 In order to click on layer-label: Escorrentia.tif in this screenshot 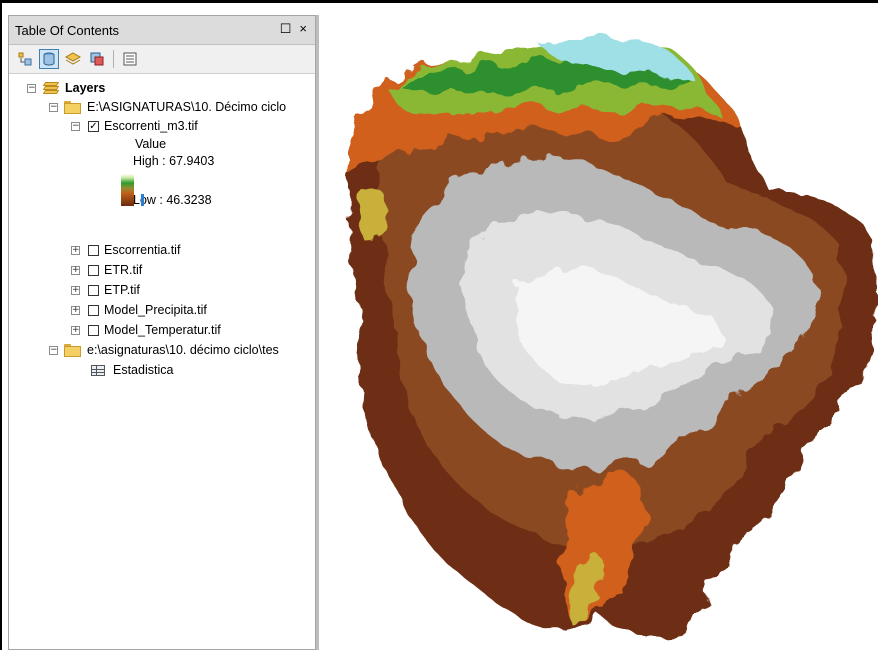, I will do `click(142, 250)`.